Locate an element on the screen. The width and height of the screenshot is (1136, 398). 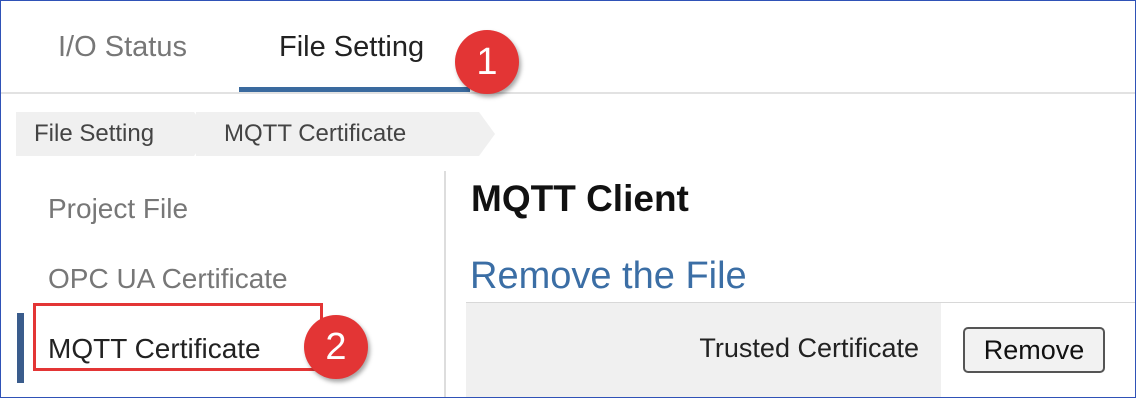
breadcrumb-label: File Setting is located at coordinates (94, 133).